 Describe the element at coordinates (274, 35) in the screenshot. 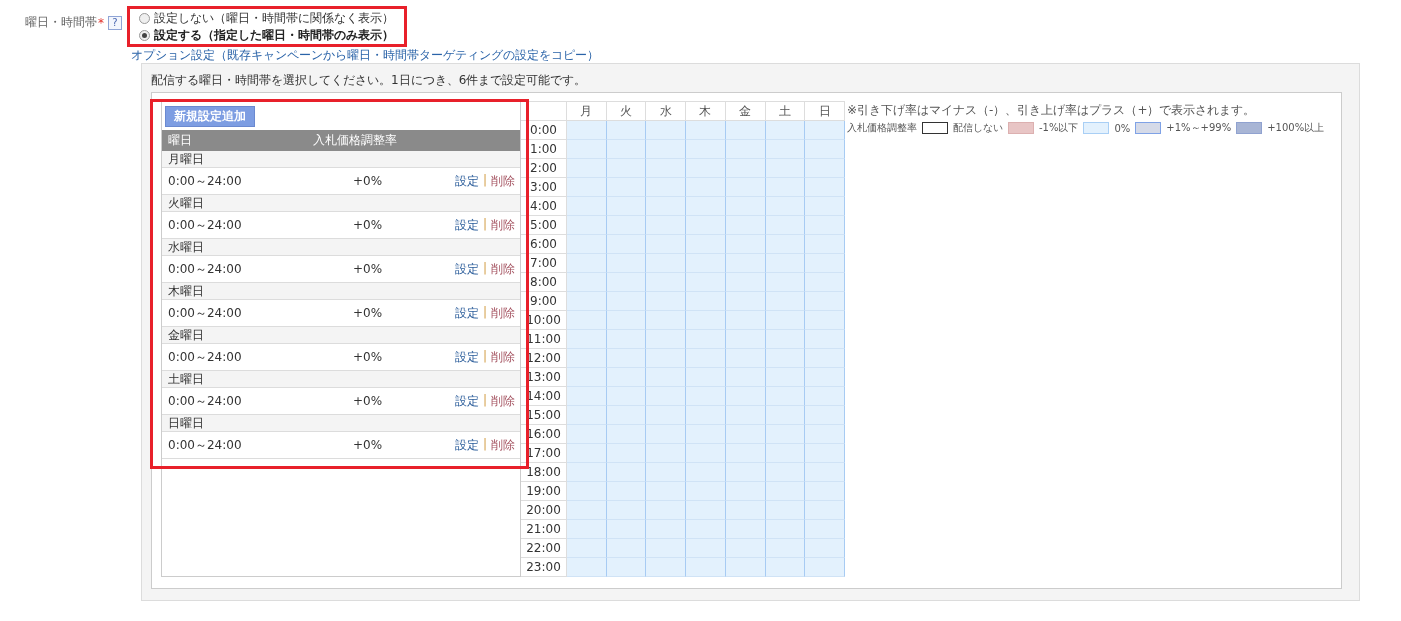

I see `radio-label: 設定する（指定した曜日・時間帯のみ表示）` at that location.